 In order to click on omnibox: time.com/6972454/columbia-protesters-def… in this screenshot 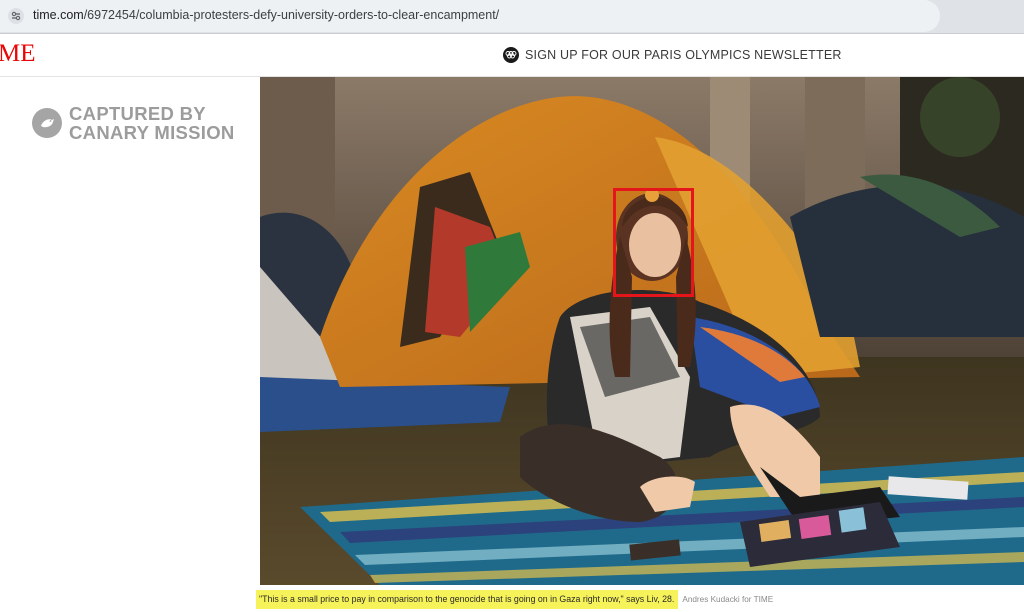, I will do `click(470, 16)`.